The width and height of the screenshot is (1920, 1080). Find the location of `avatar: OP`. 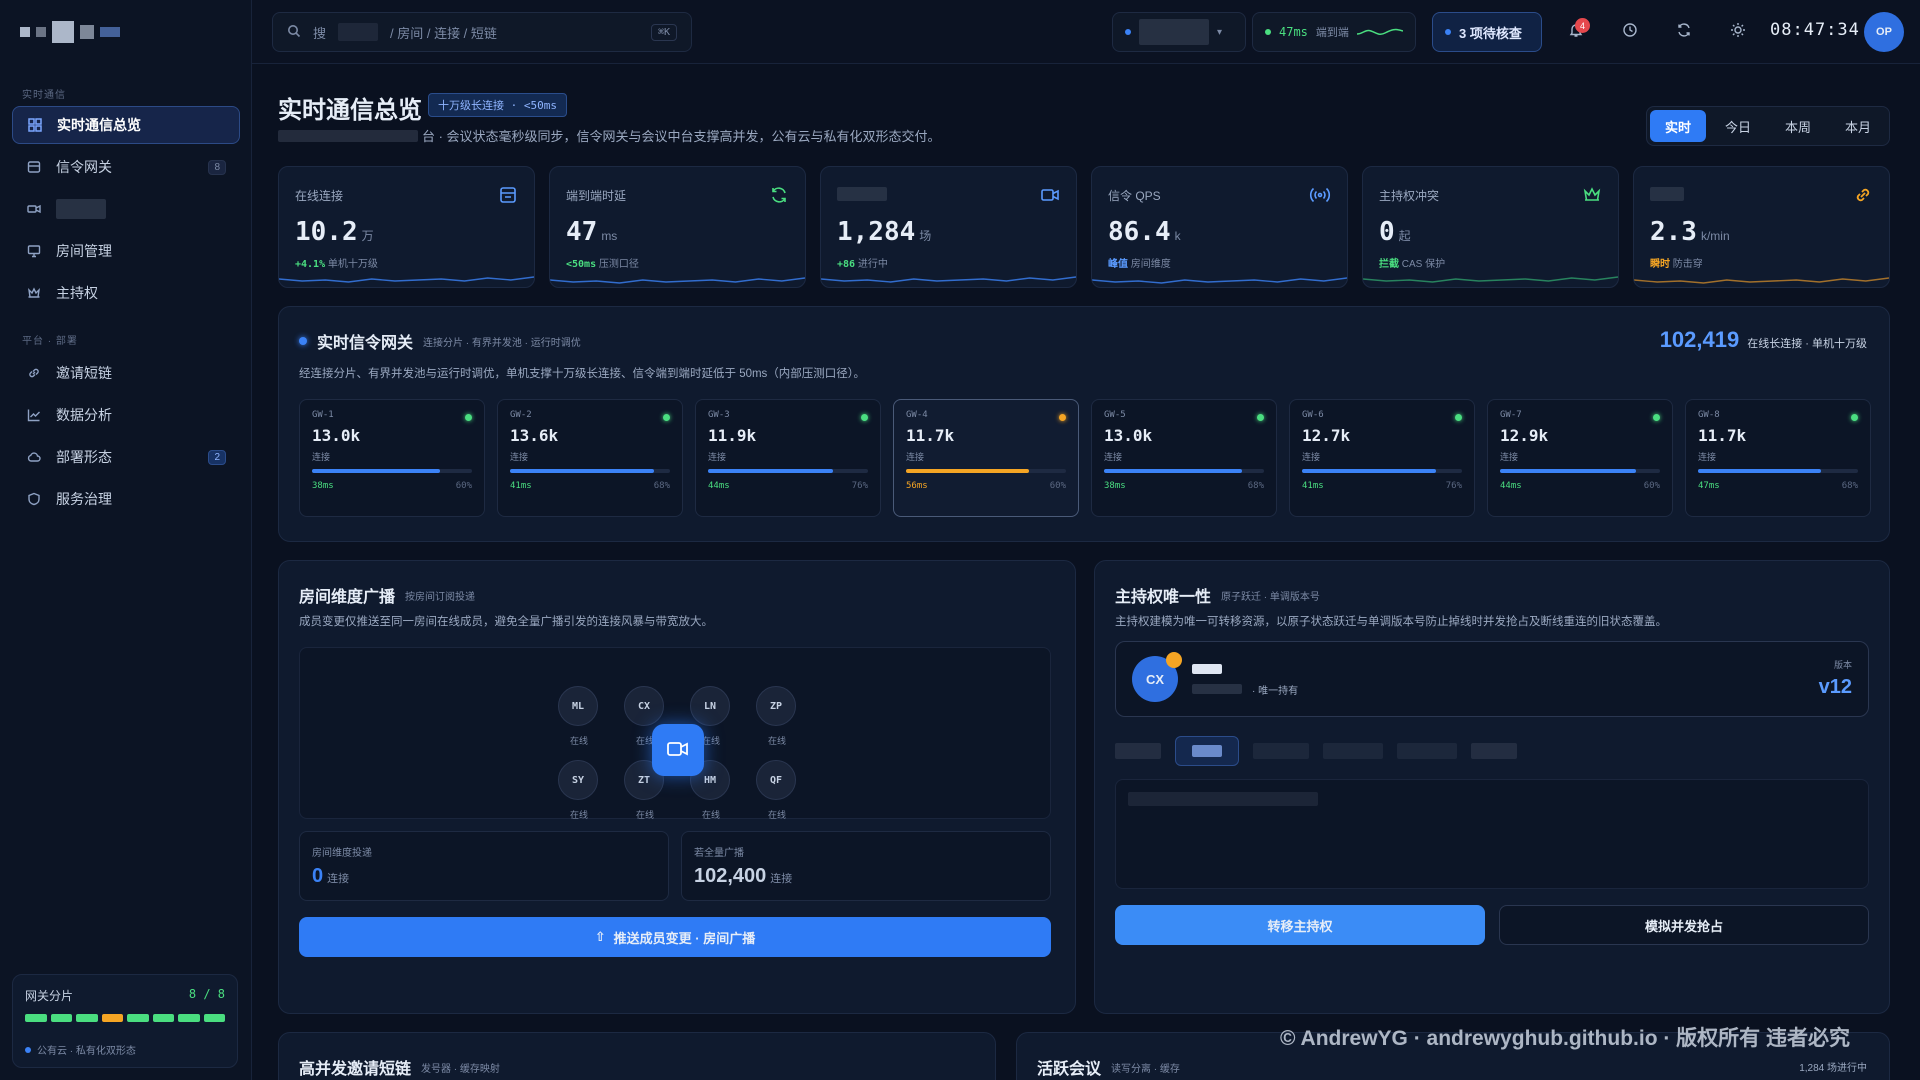

avatar: OP is located at coordinates (1884, 32).